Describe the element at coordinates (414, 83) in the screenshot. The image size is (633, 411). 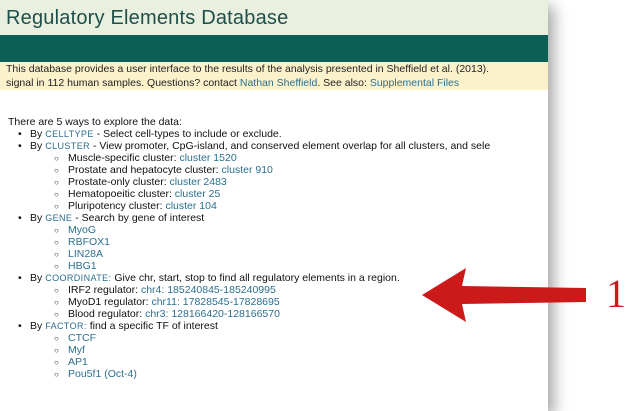
I see `supplemental-files-link: Supplemental Files` at that location.